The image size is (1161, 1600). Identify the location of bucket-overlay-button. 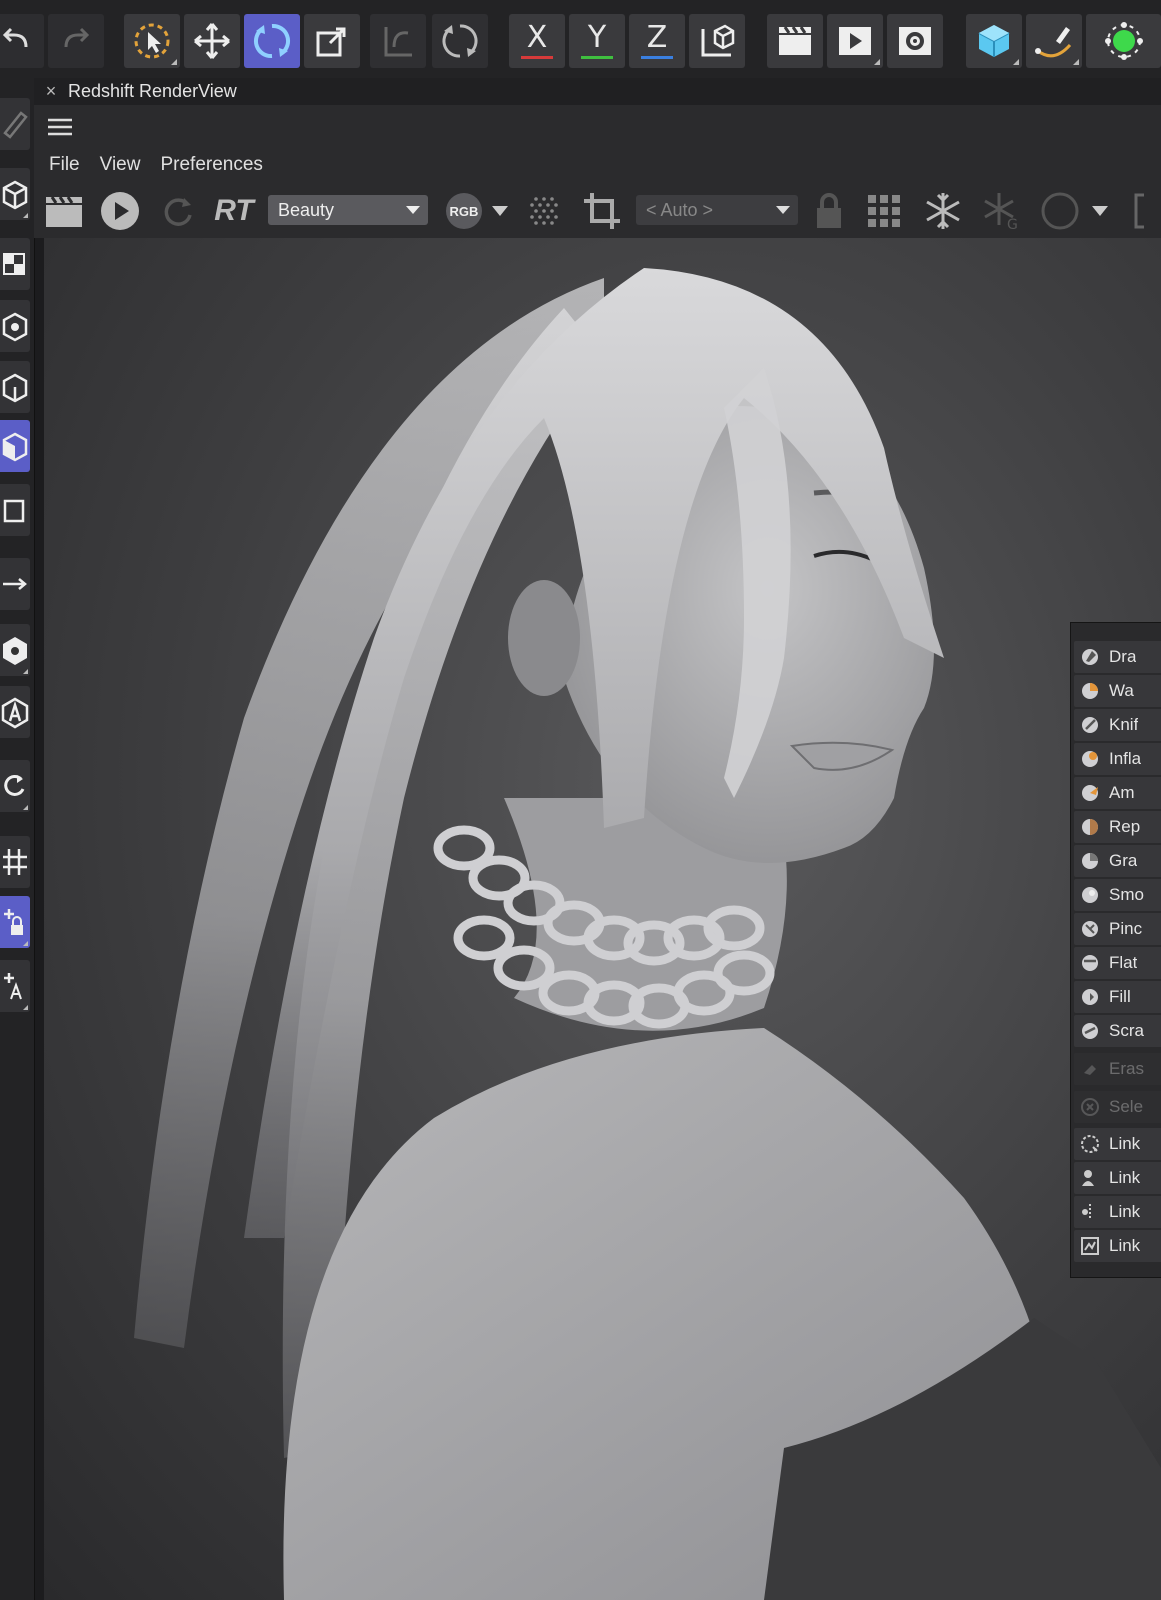
(884, 211).